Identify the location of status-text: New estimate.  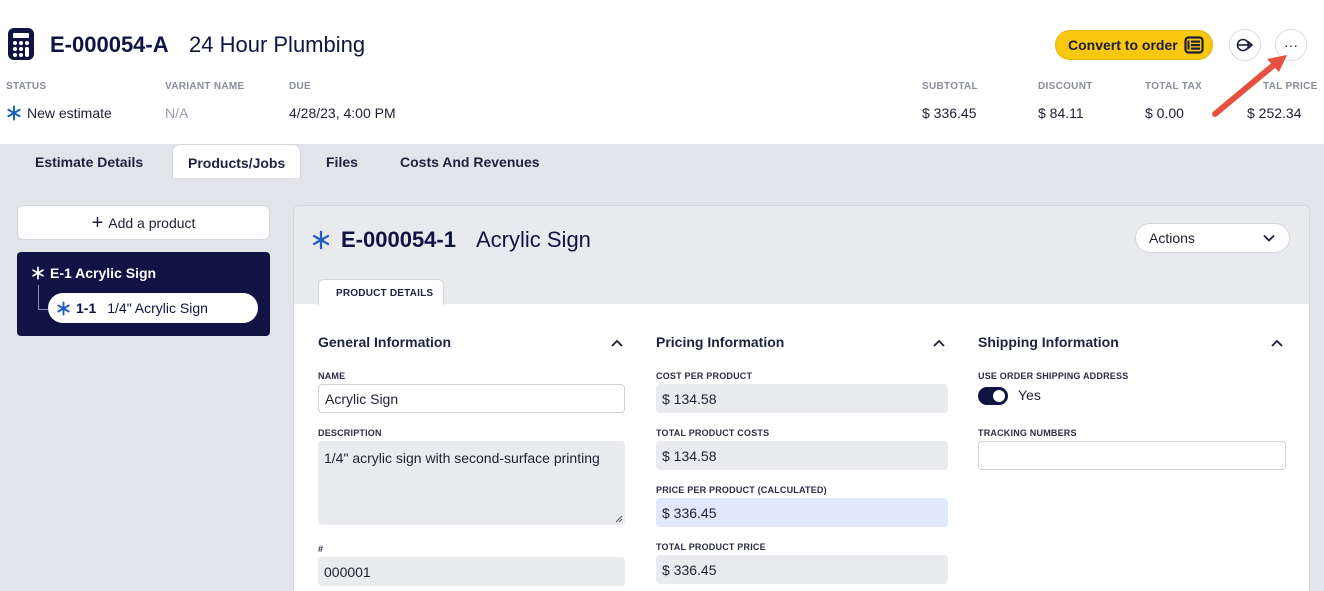
(69, 113).